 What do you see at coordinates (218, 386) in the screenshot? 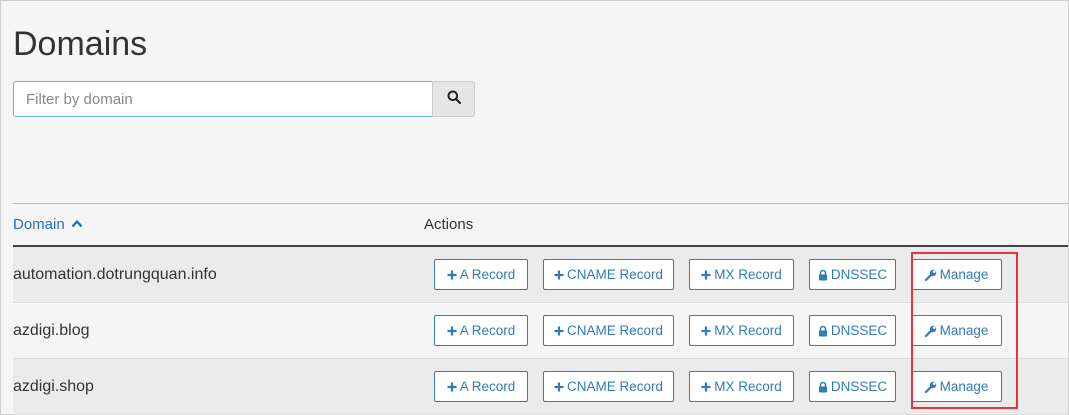
I see `domain-name: azdigi.shop` at bounding box center [218, 386].